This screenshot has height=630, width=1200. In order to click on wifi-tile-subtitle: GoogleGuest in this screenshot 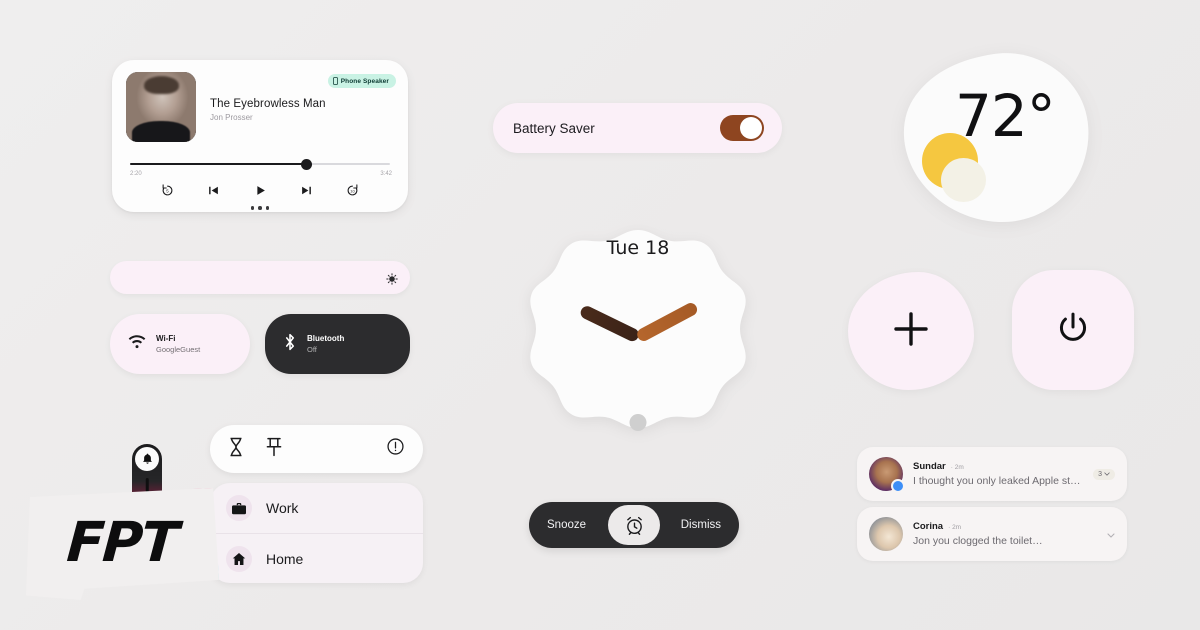, I will do `click(178, 349)`.